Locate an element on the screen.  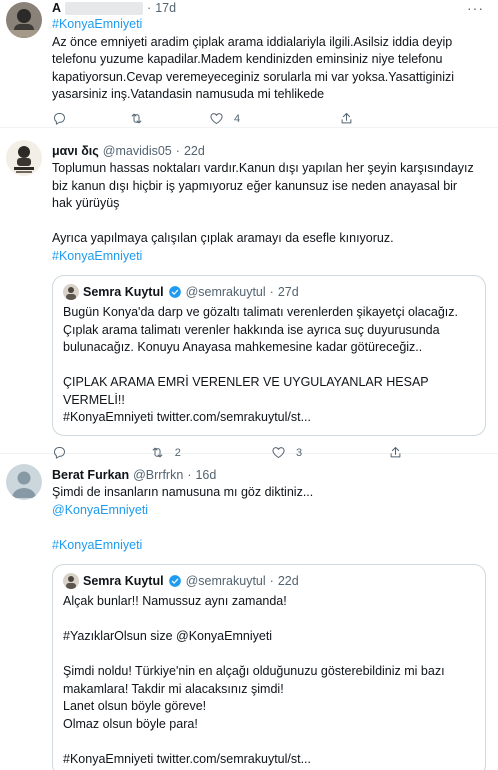
like-button: 4 is located at coordinates (274, 118).